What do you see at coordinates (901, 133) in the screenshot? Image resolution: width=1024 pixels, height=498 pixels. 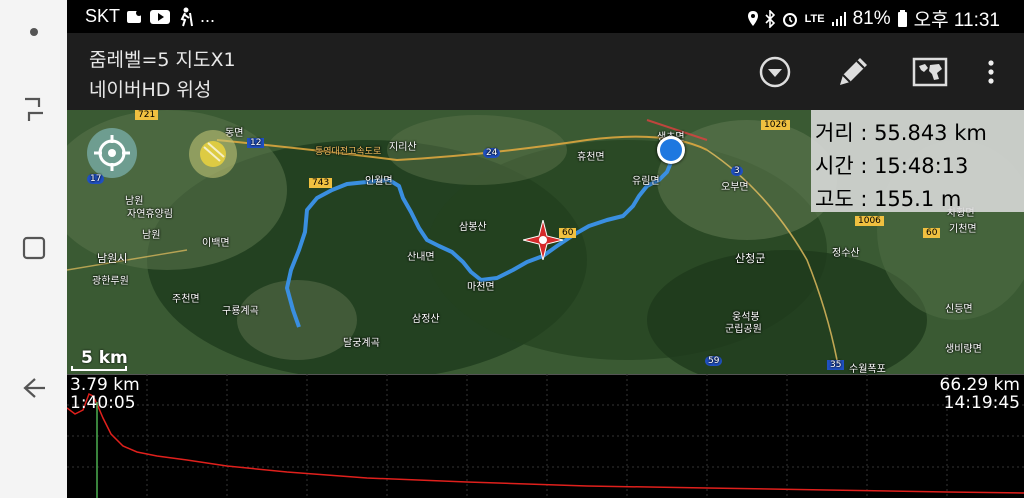 I see `distance-stat: 거리 : 55.843 km` at bounding box center [901, 133].